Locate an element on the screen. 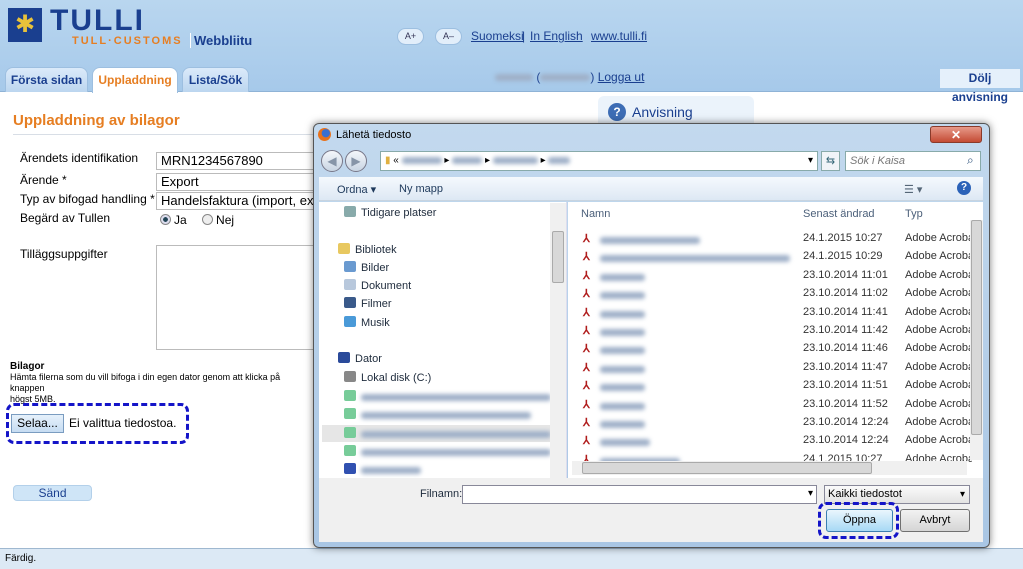 This screenshot has width=1023, height=569. page-title: Uppladdning av bilagor is located at coordinates (96, 120).